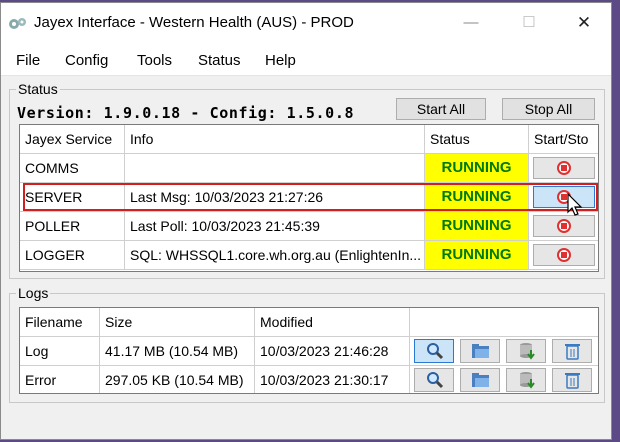 This screenshot has height=442, width=620. Describe the element at coordinates (17, 23) in the screenshot. I see `app-icon` at that location.